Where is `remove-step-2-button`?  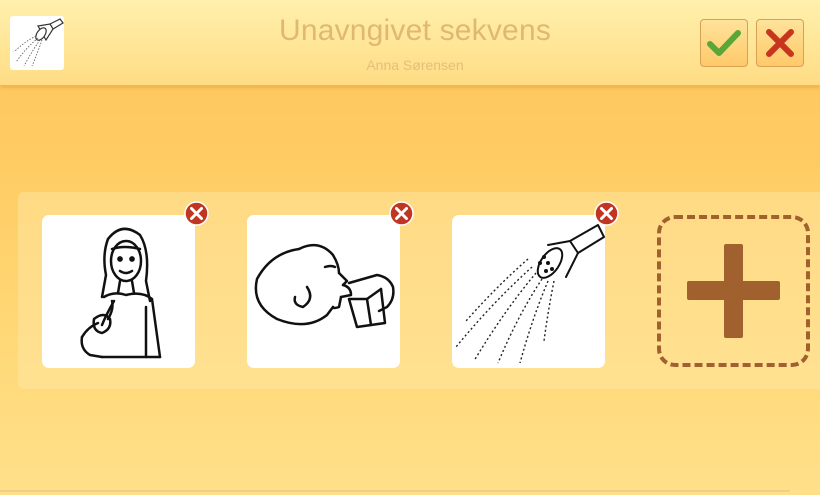 remove-step-2-button is located at coordinates (401, 213).